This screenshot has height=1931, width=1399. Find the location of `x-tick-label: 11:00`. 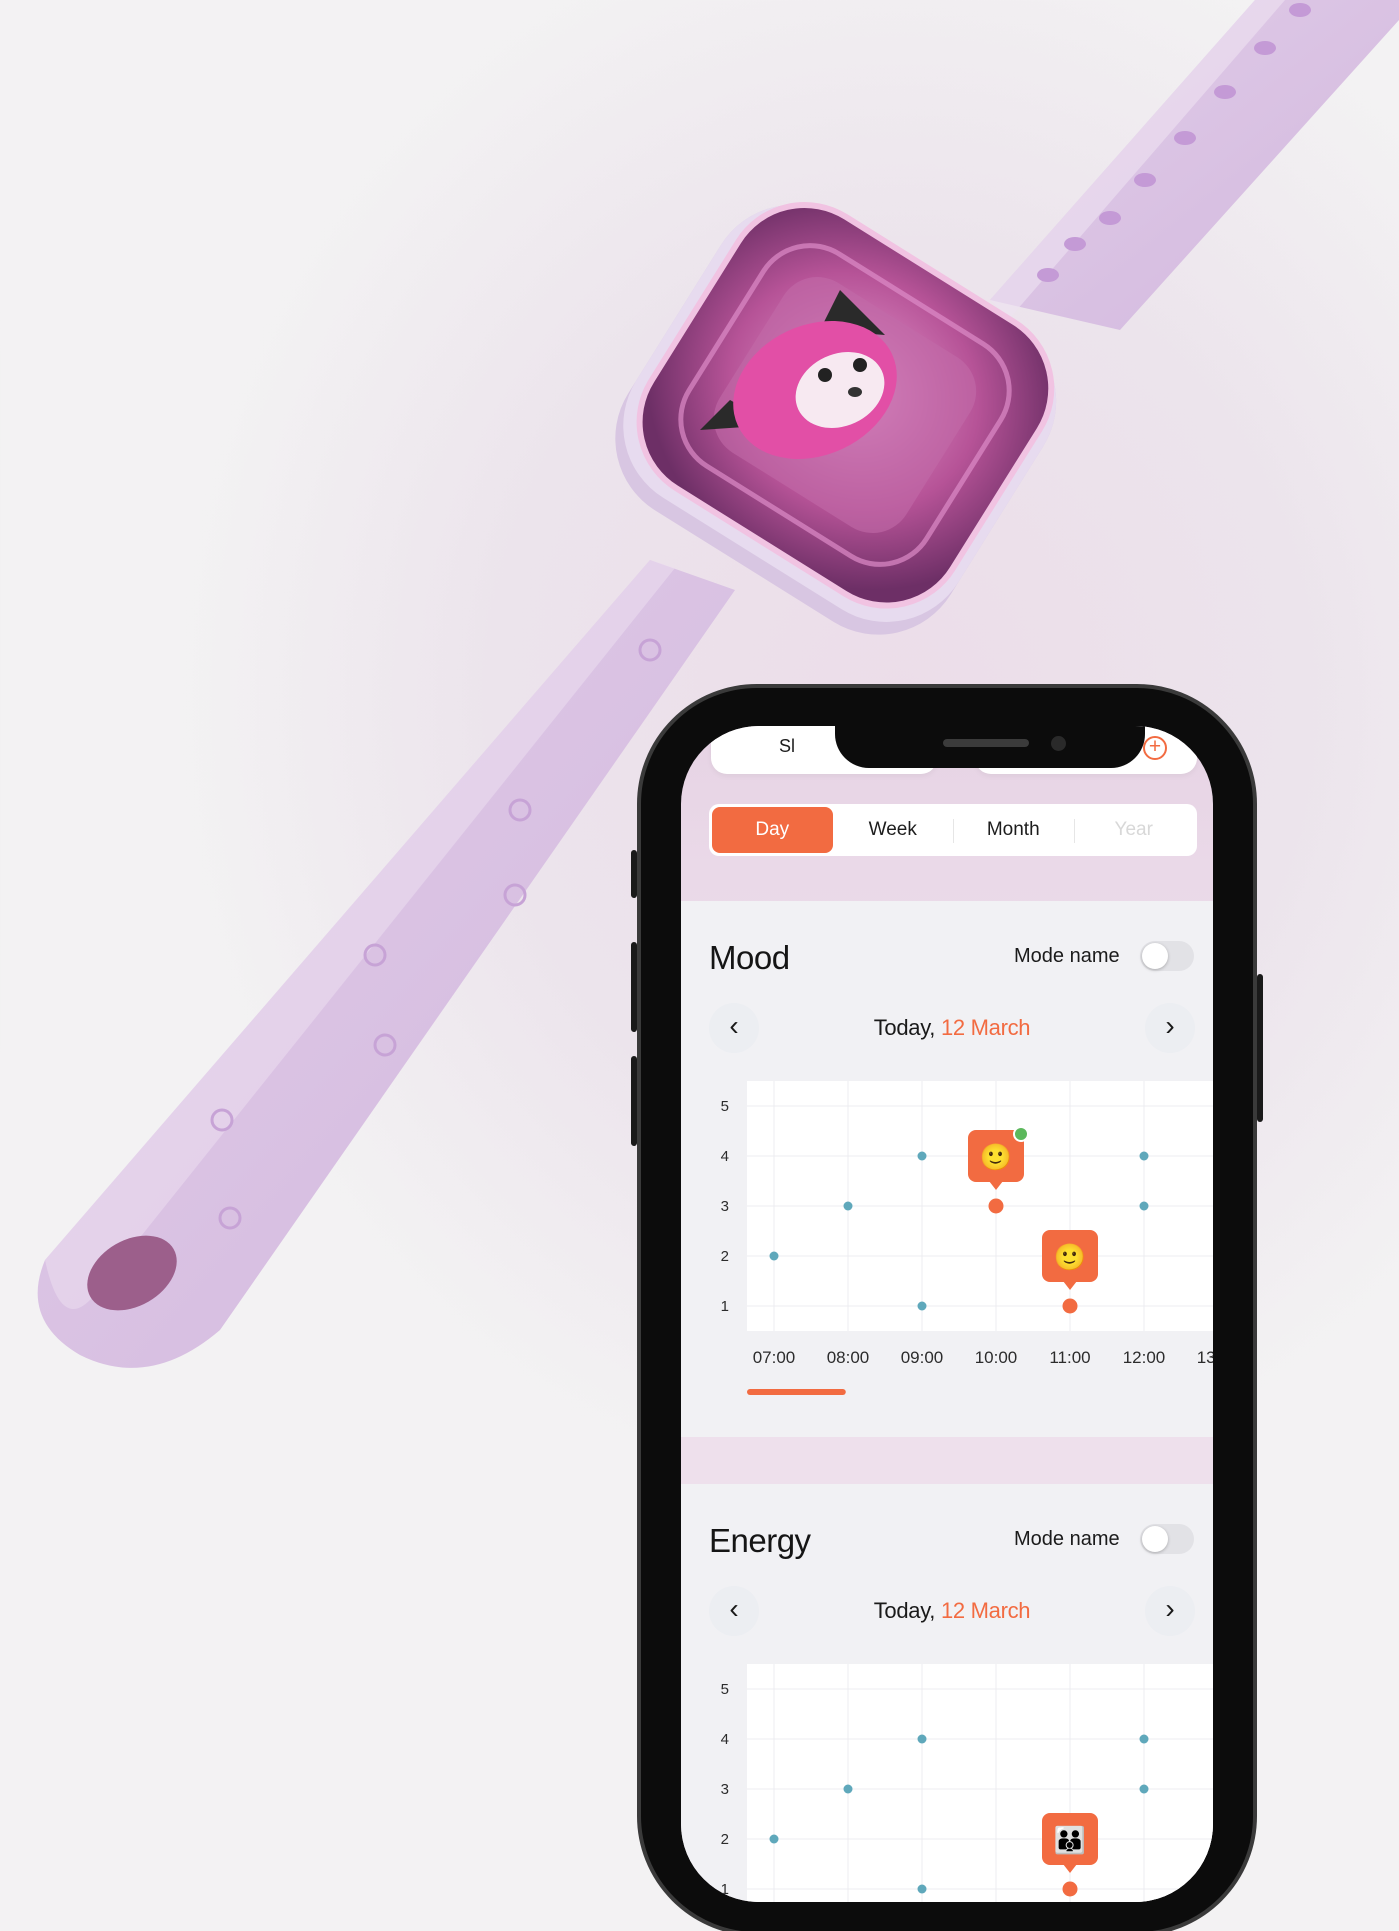

x-tick-label: 11:00 is located at coordinates (1069, 1357).